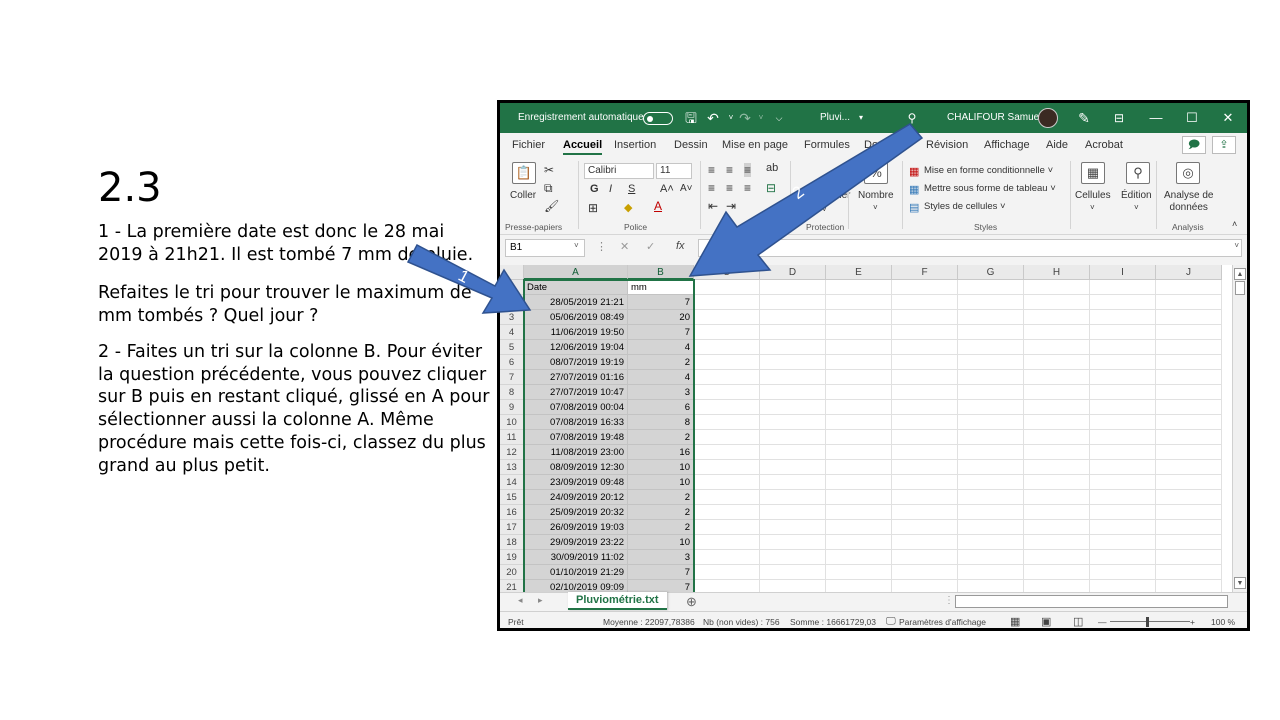 The image size is (1280, 720). I want to click on cell-mm: 6, so click(661, 407).